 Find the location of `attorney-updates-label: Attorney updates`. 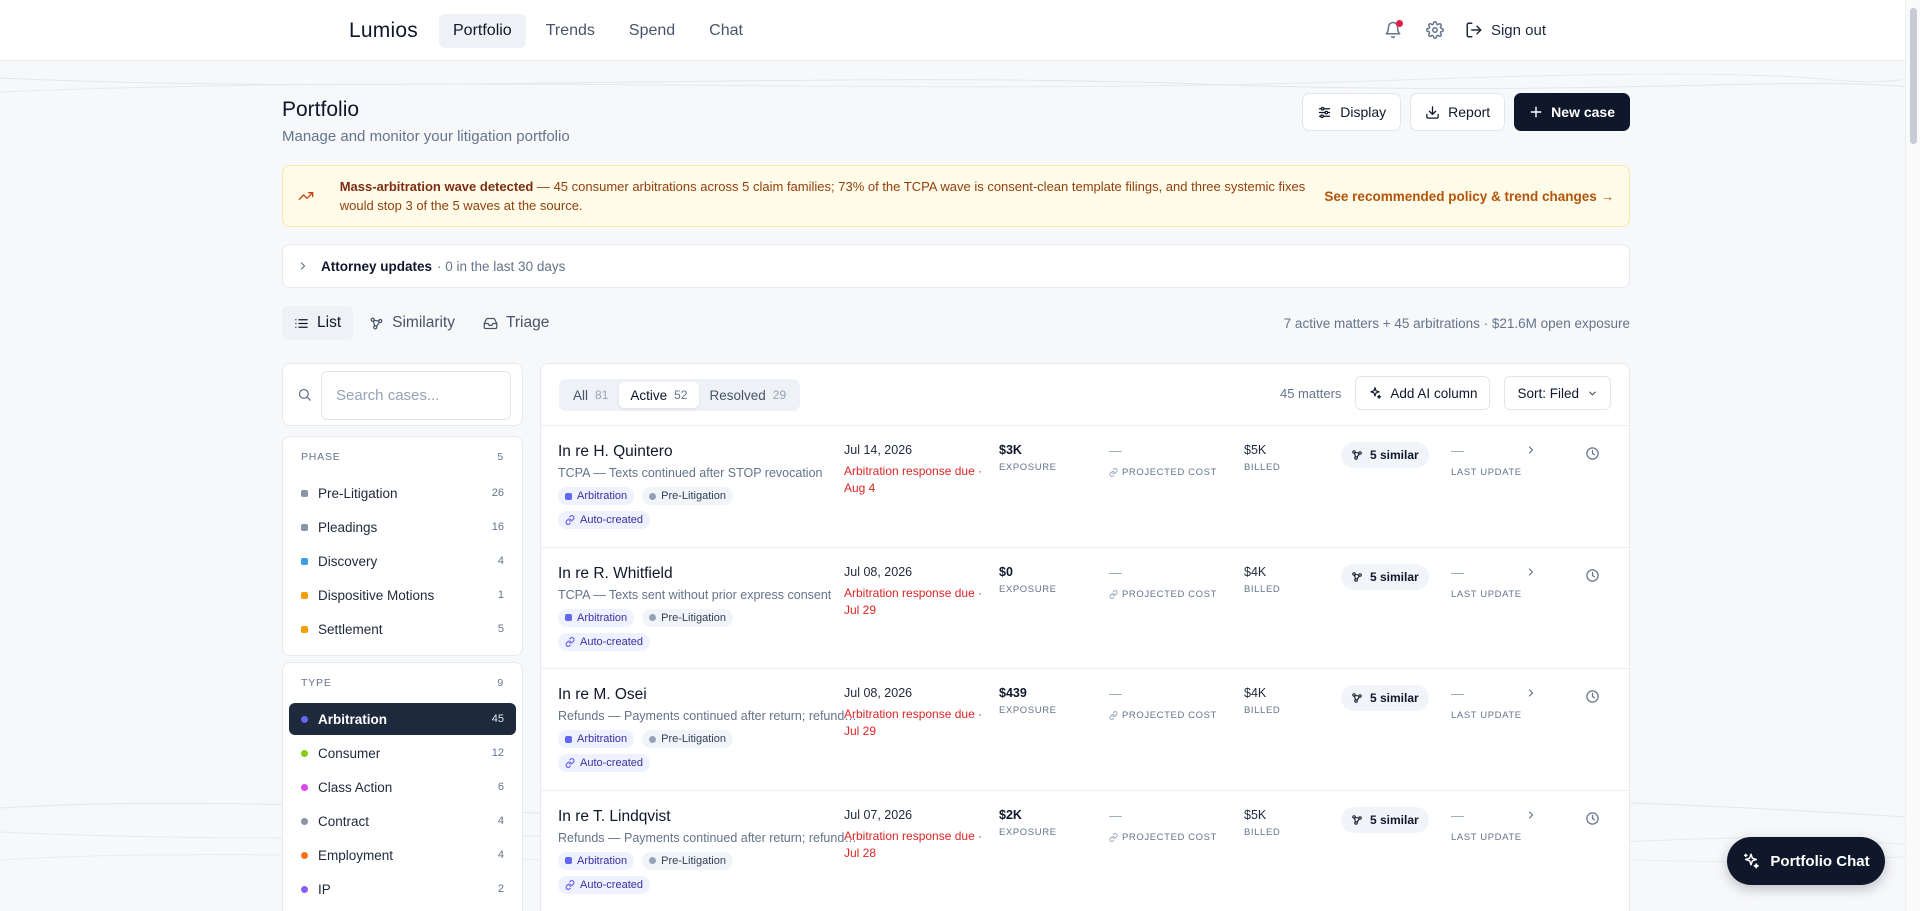

attorney-updates-label: Attorney updates is located at coordinates (377, 266).